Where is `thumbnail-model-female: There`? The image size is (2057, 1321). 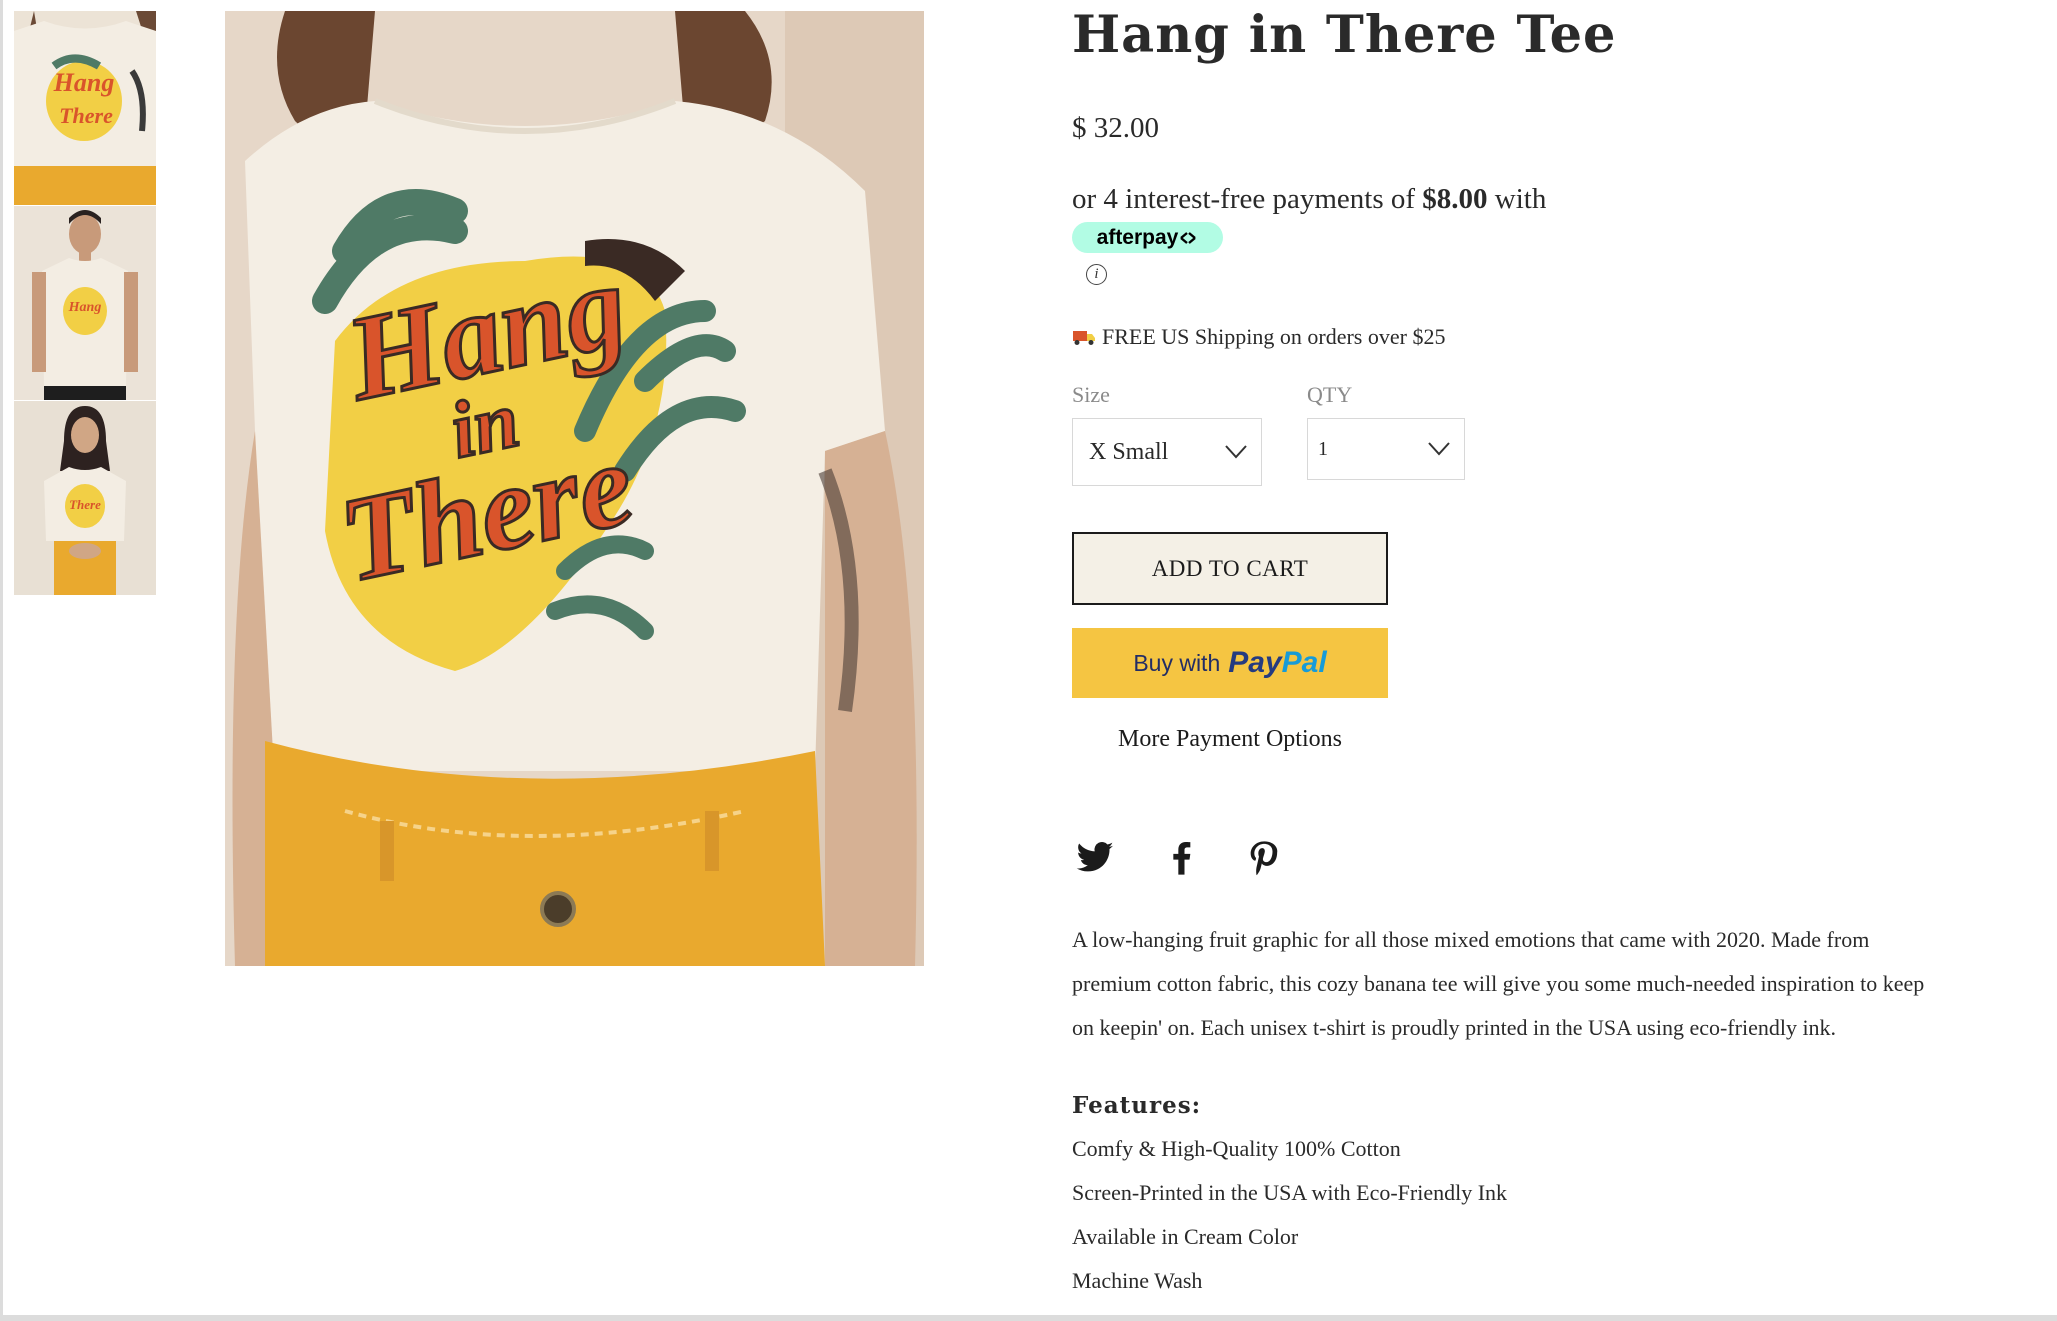 thumbnail-model-female: There is located at coordinates (85, 498).